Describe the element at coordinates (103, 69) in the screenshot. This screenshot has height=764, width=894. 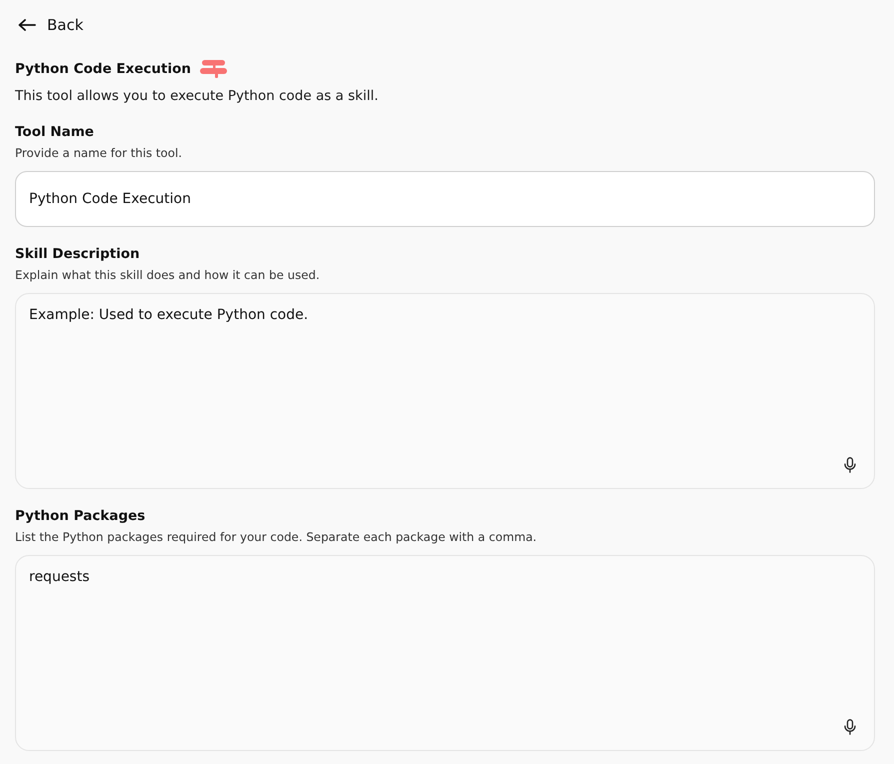
I see `tool-title: Python Code Execution` at that location.